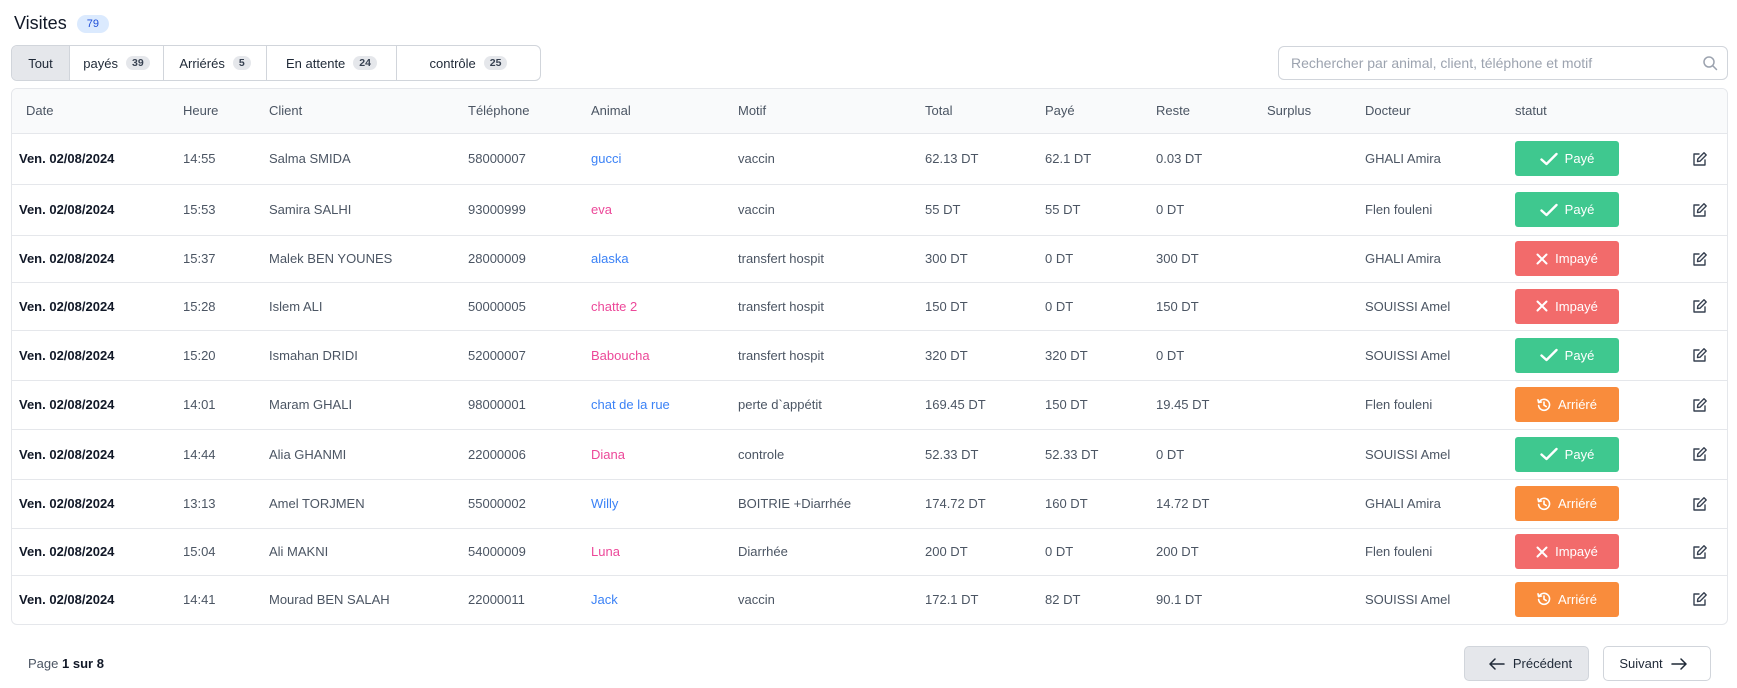  I want to click on table-cell-client: Amel TORJMEN, so click(317, 503).